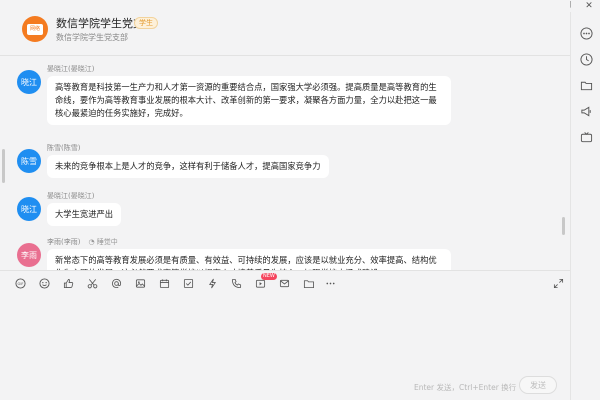 Image resolution: width=600 pixels, height=400 pixels. I want to click on left-scrollbar, so click(3, 166).